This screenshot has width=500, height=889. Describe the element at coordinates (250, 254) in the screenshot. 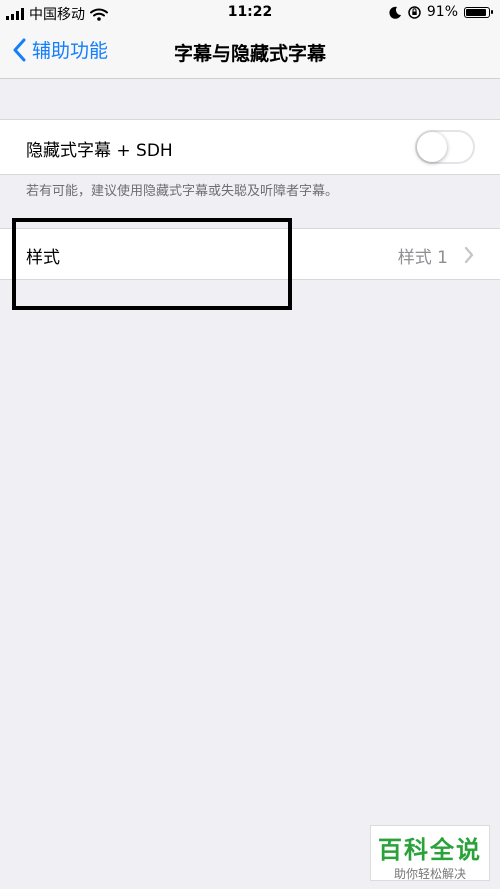

I see `style-row: 样式 样式 1` at that location.